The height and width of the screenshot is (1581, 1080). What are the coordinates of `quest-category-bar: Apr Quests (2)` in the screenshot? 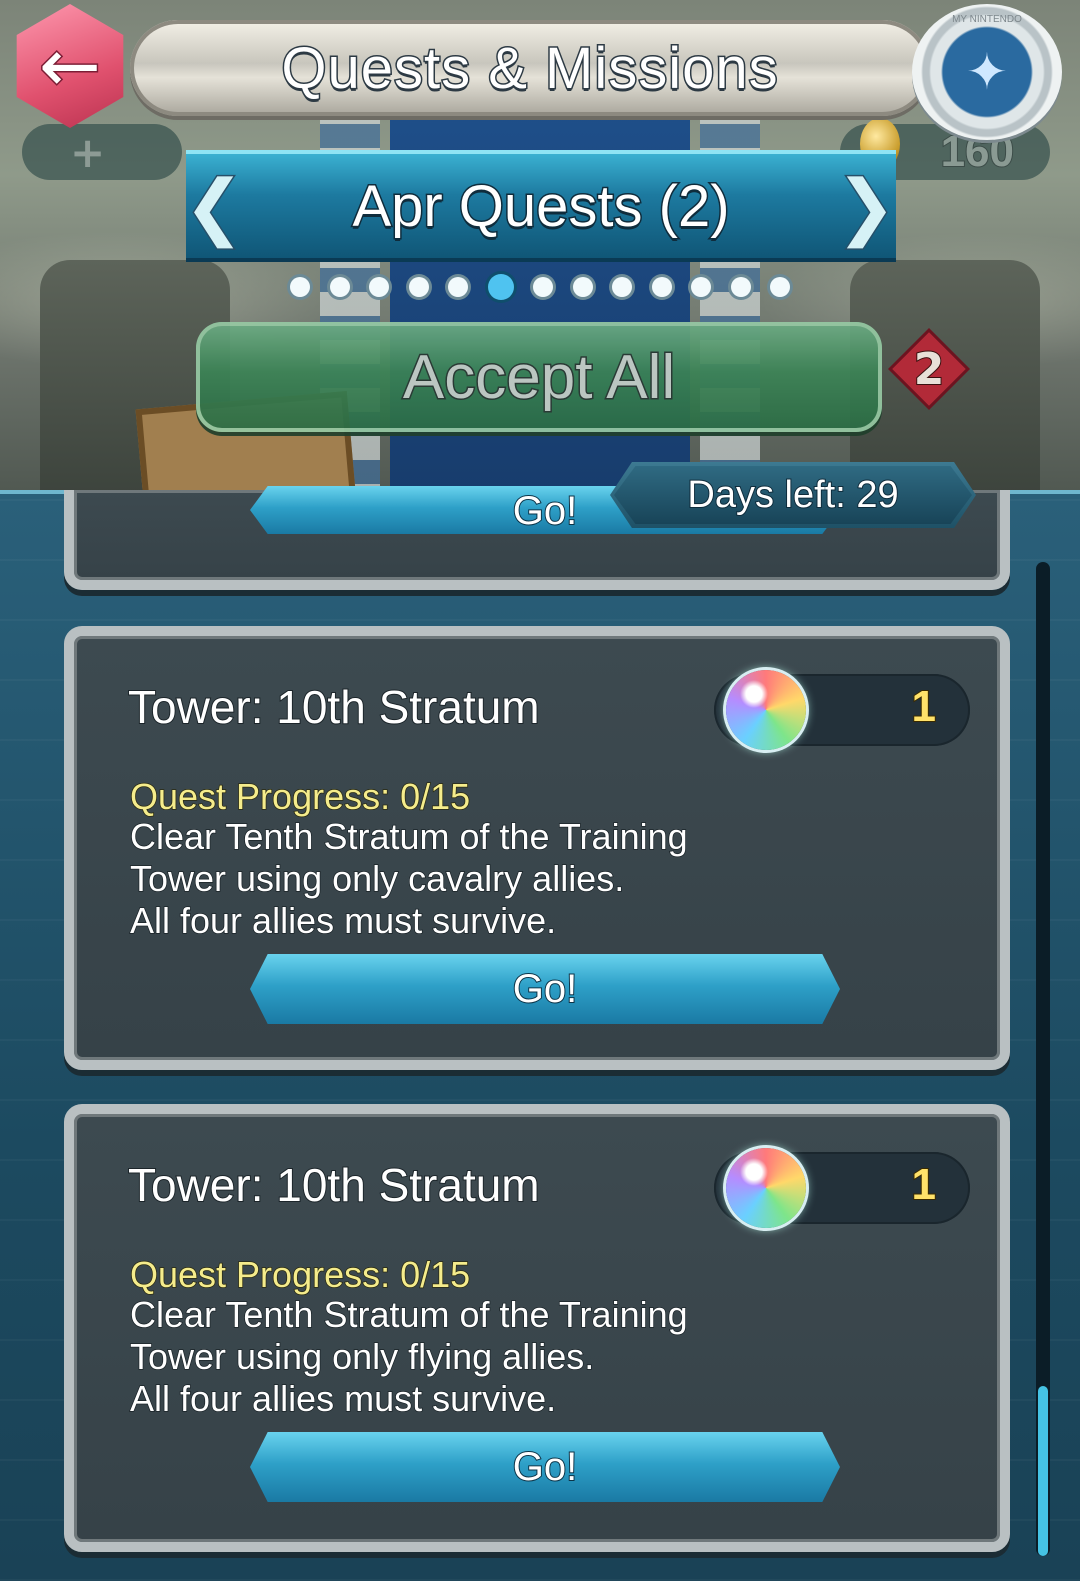 It's located at (541, 206).